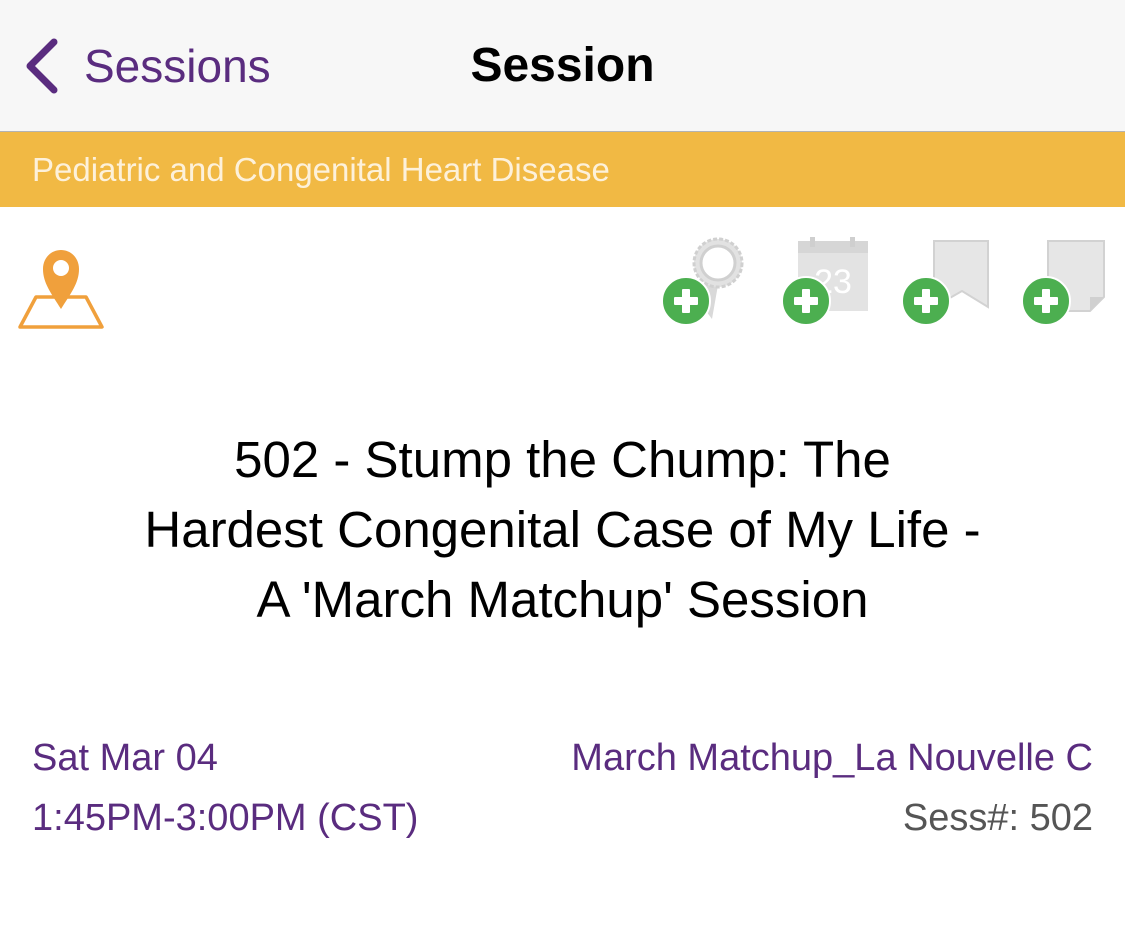 The image size is (1125, 933). I want to click on action-row: 23, so click(562, 272).